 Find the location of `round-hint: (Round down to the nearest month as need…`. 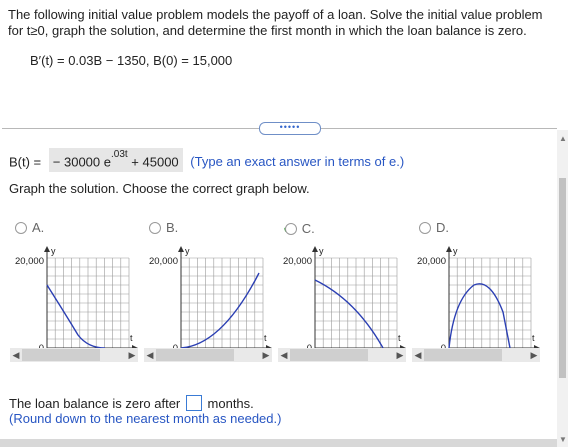

round-hint: (Round down to the nearest month as need… is located at coordinates (145, 418).